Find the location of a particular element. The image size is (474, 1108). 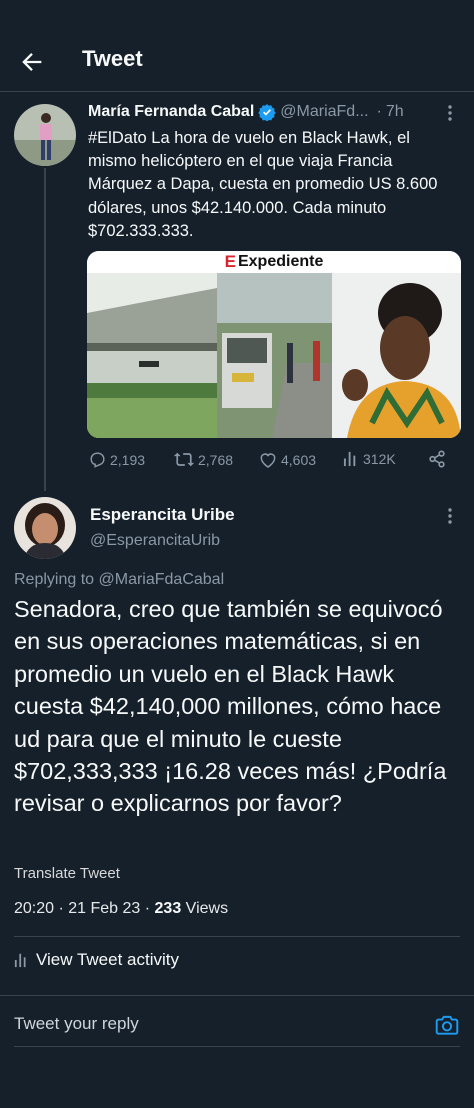

logo-text: Expediente is located at coordinates (280, 261).